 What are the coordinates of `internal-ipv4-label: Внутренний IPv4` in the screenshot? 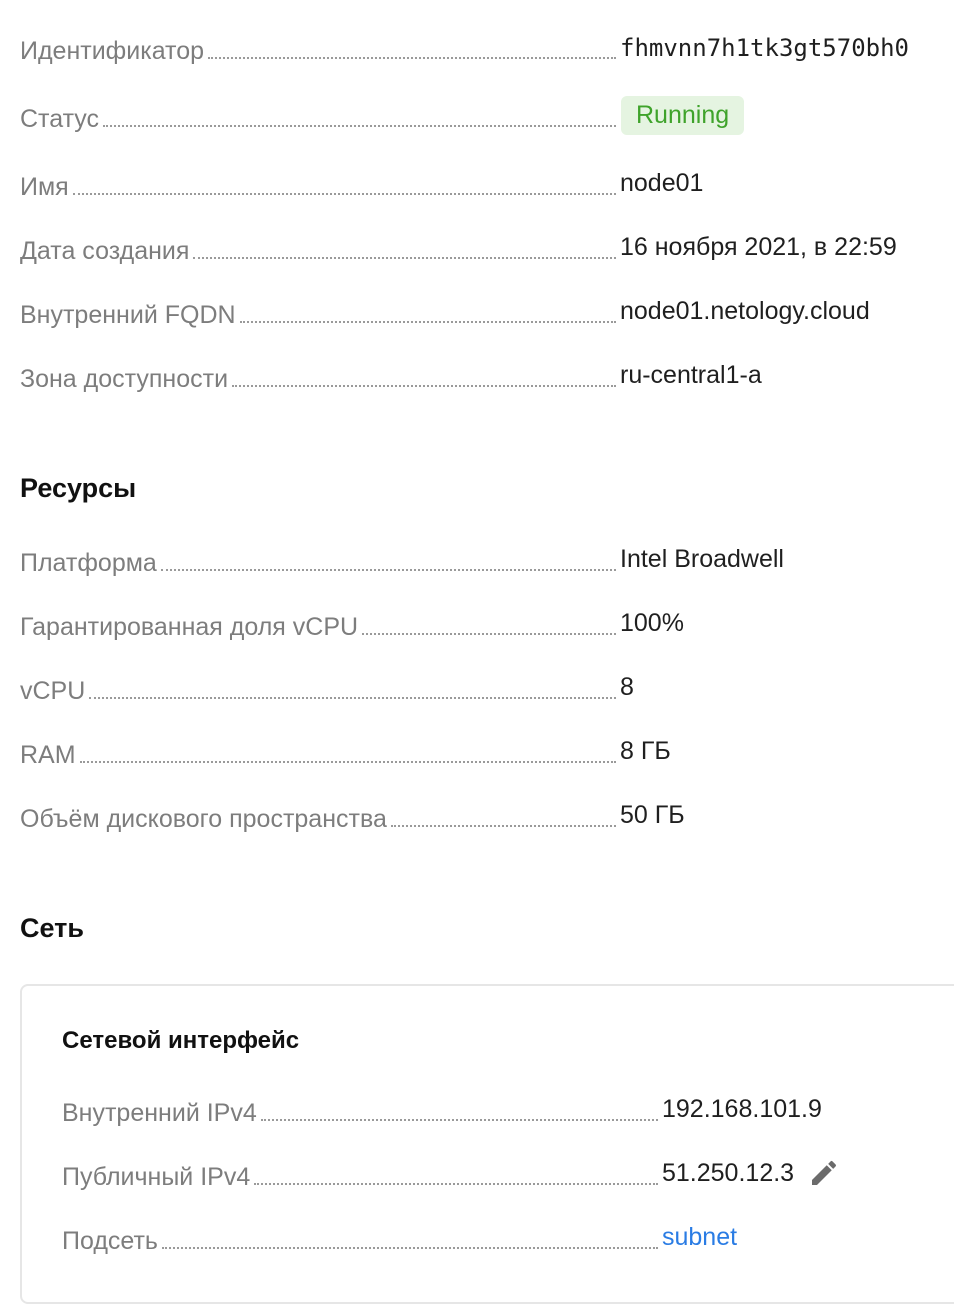 It's located at (159, 1113).